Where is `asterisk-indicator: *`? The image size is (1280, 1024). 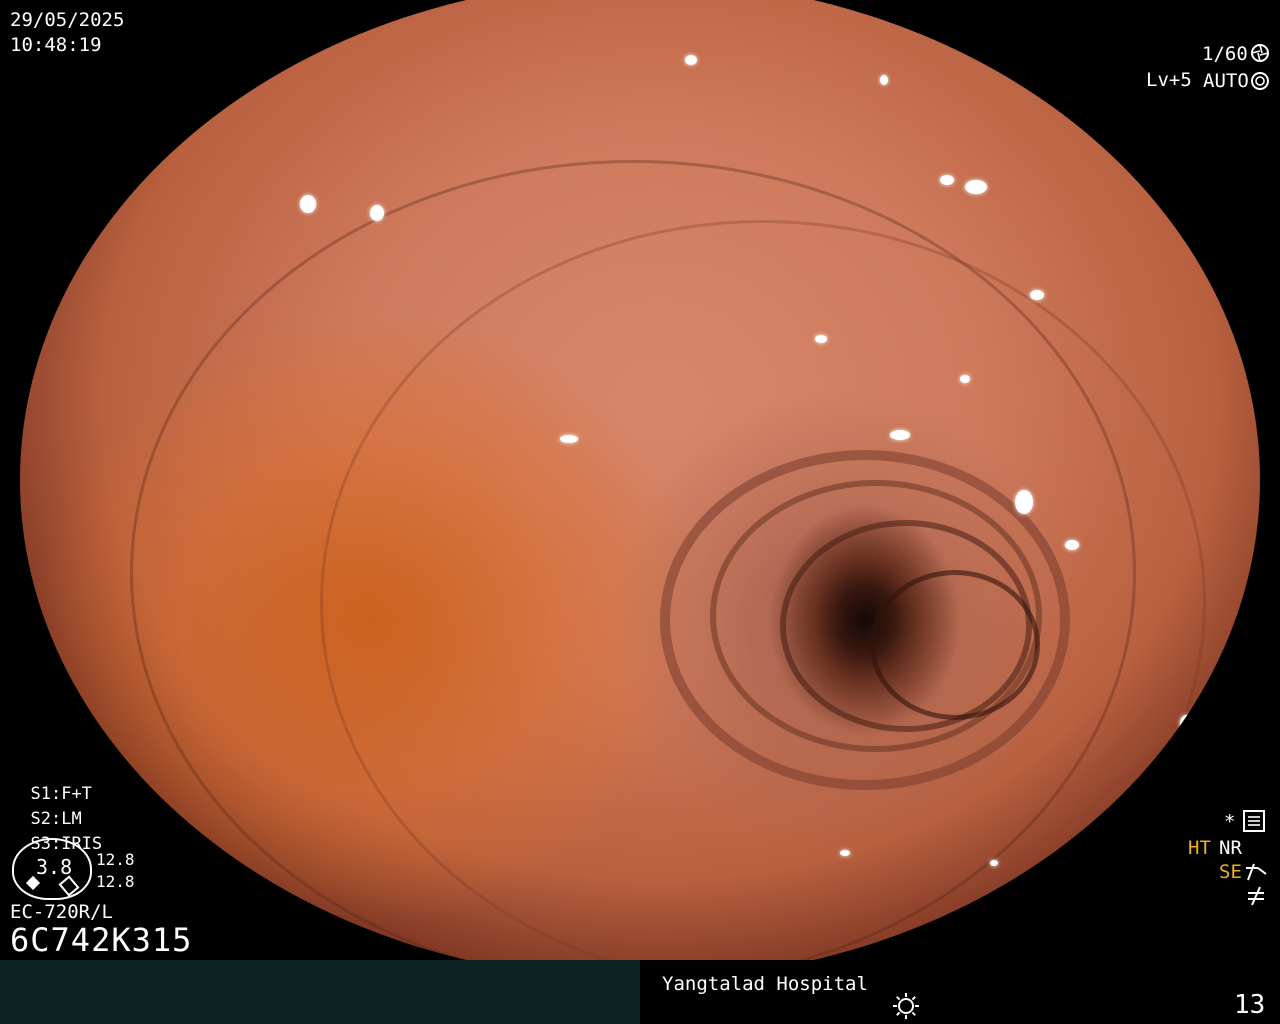 asterisk-indicator: * is located at coordinates (1230, 822).